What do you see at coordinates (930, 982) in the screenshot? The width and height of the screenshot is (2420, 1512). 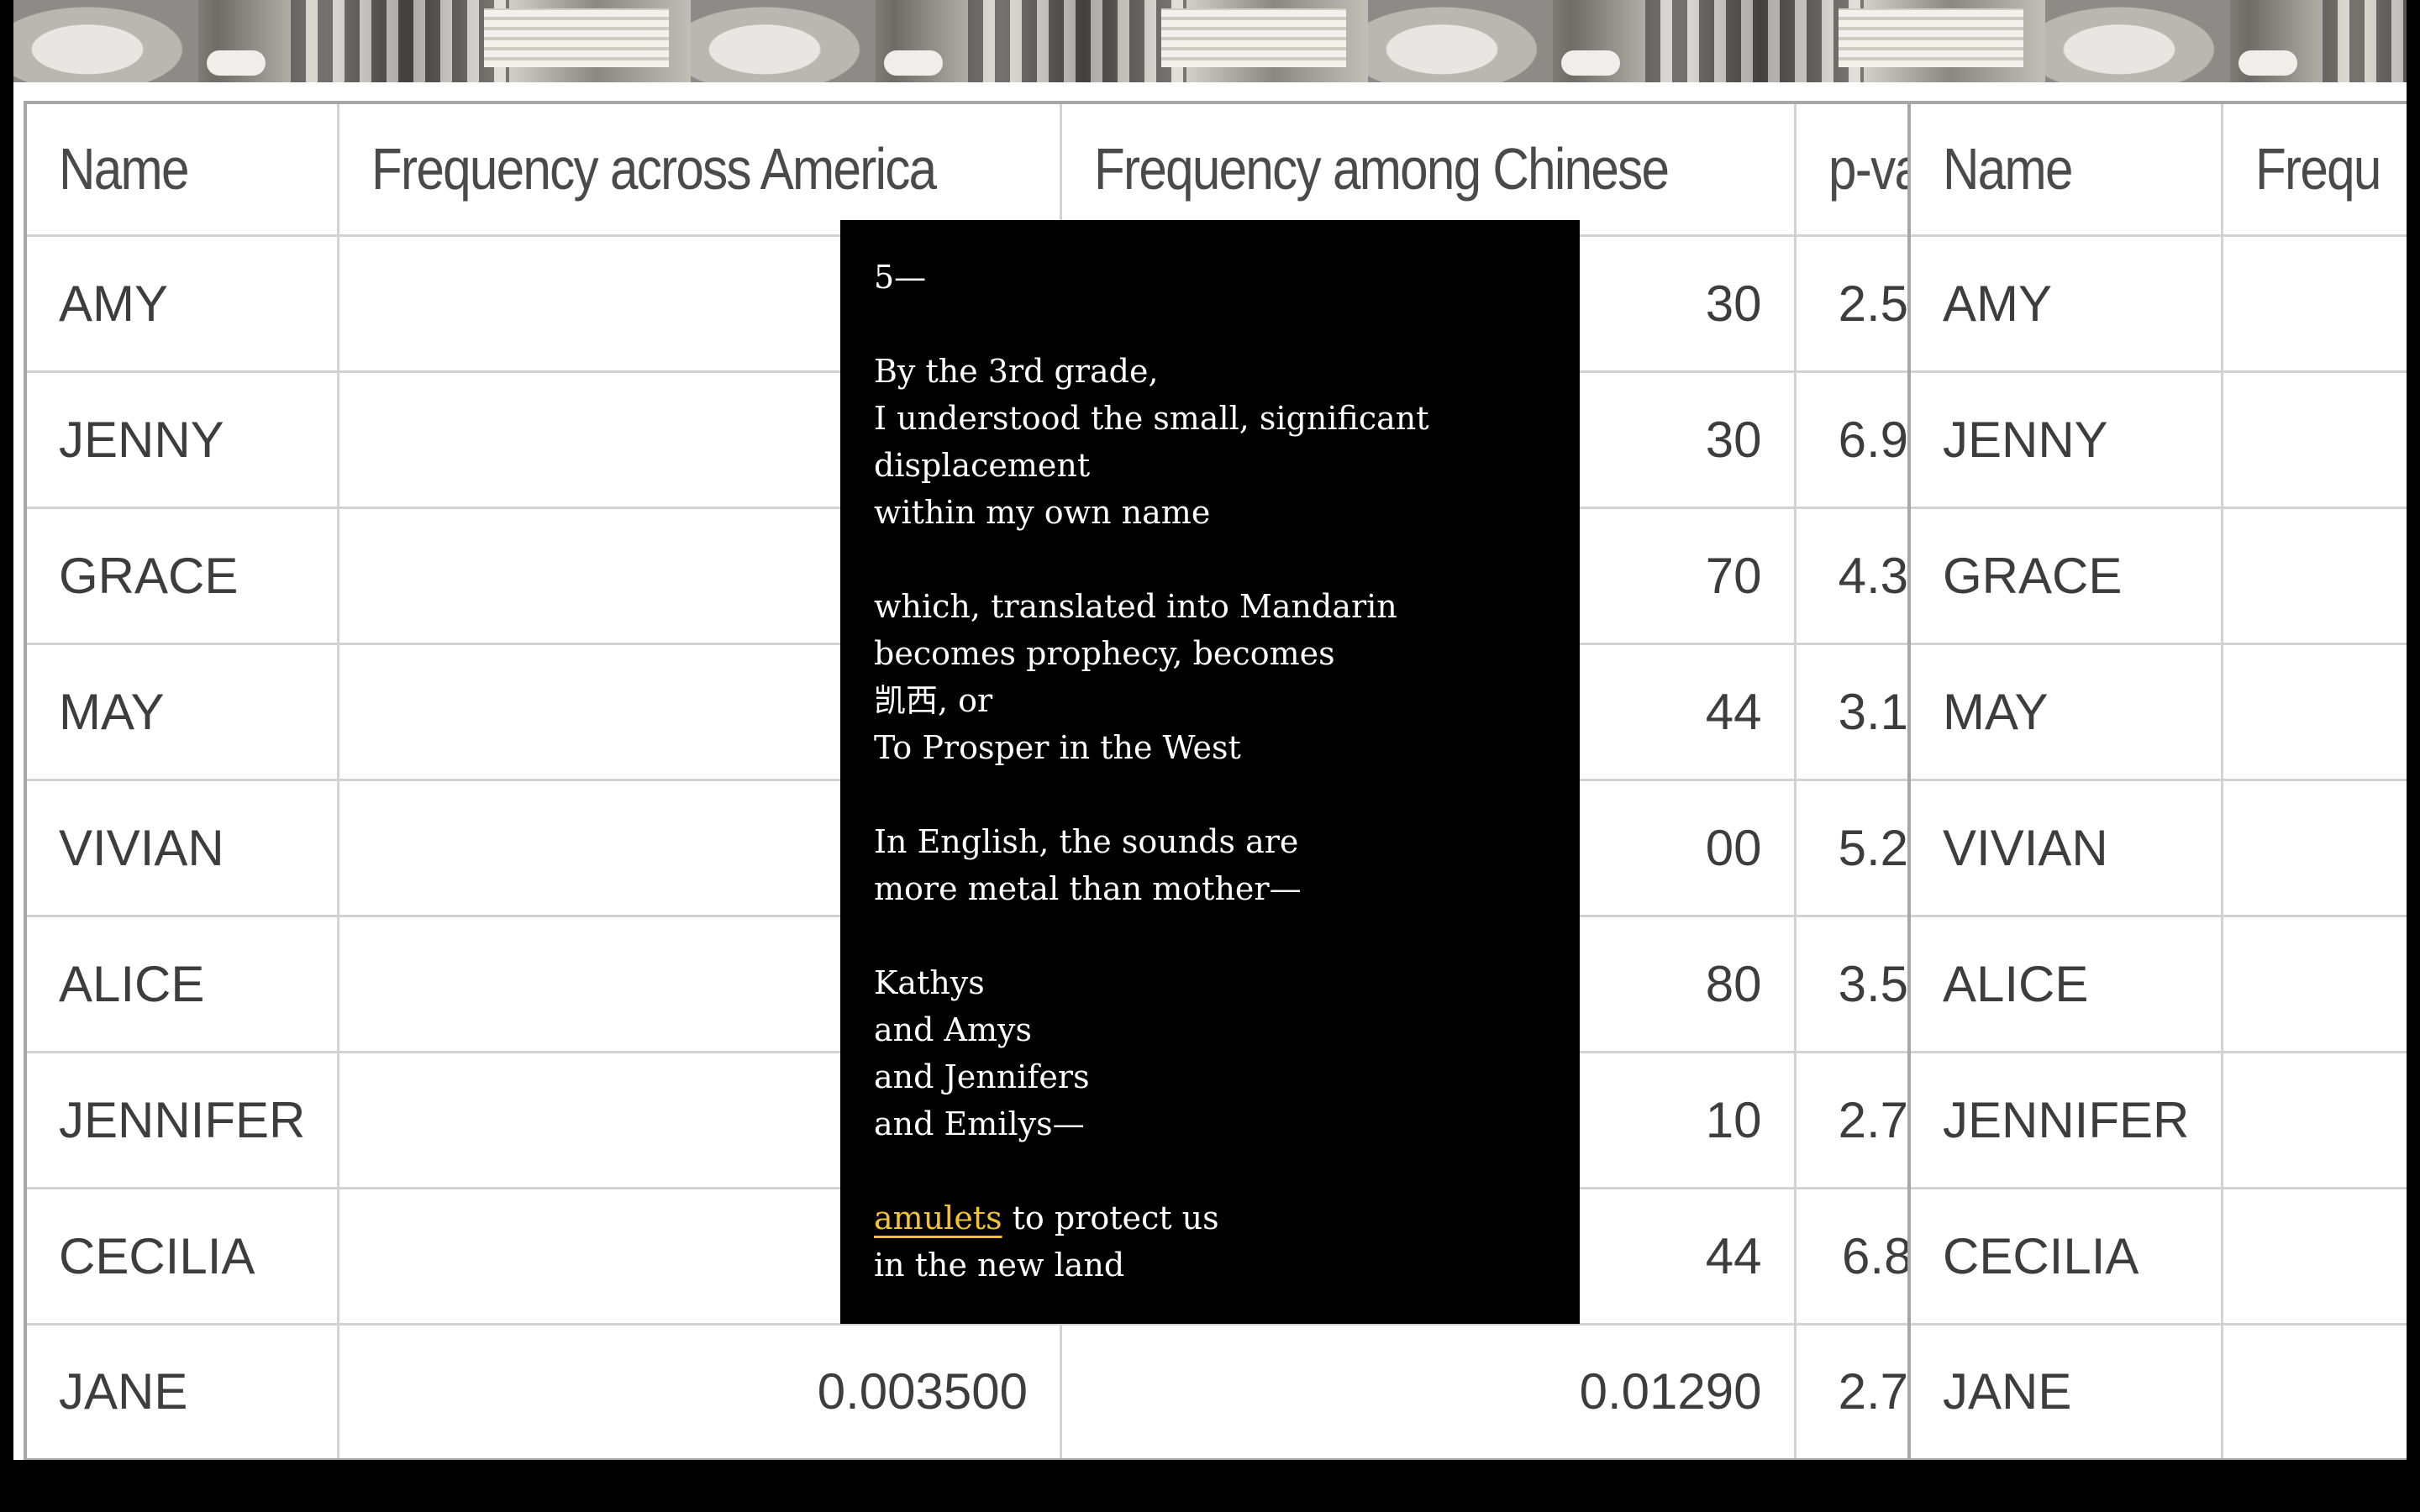 I see `poem-line: Kathys` at bounding box center [930, 982].